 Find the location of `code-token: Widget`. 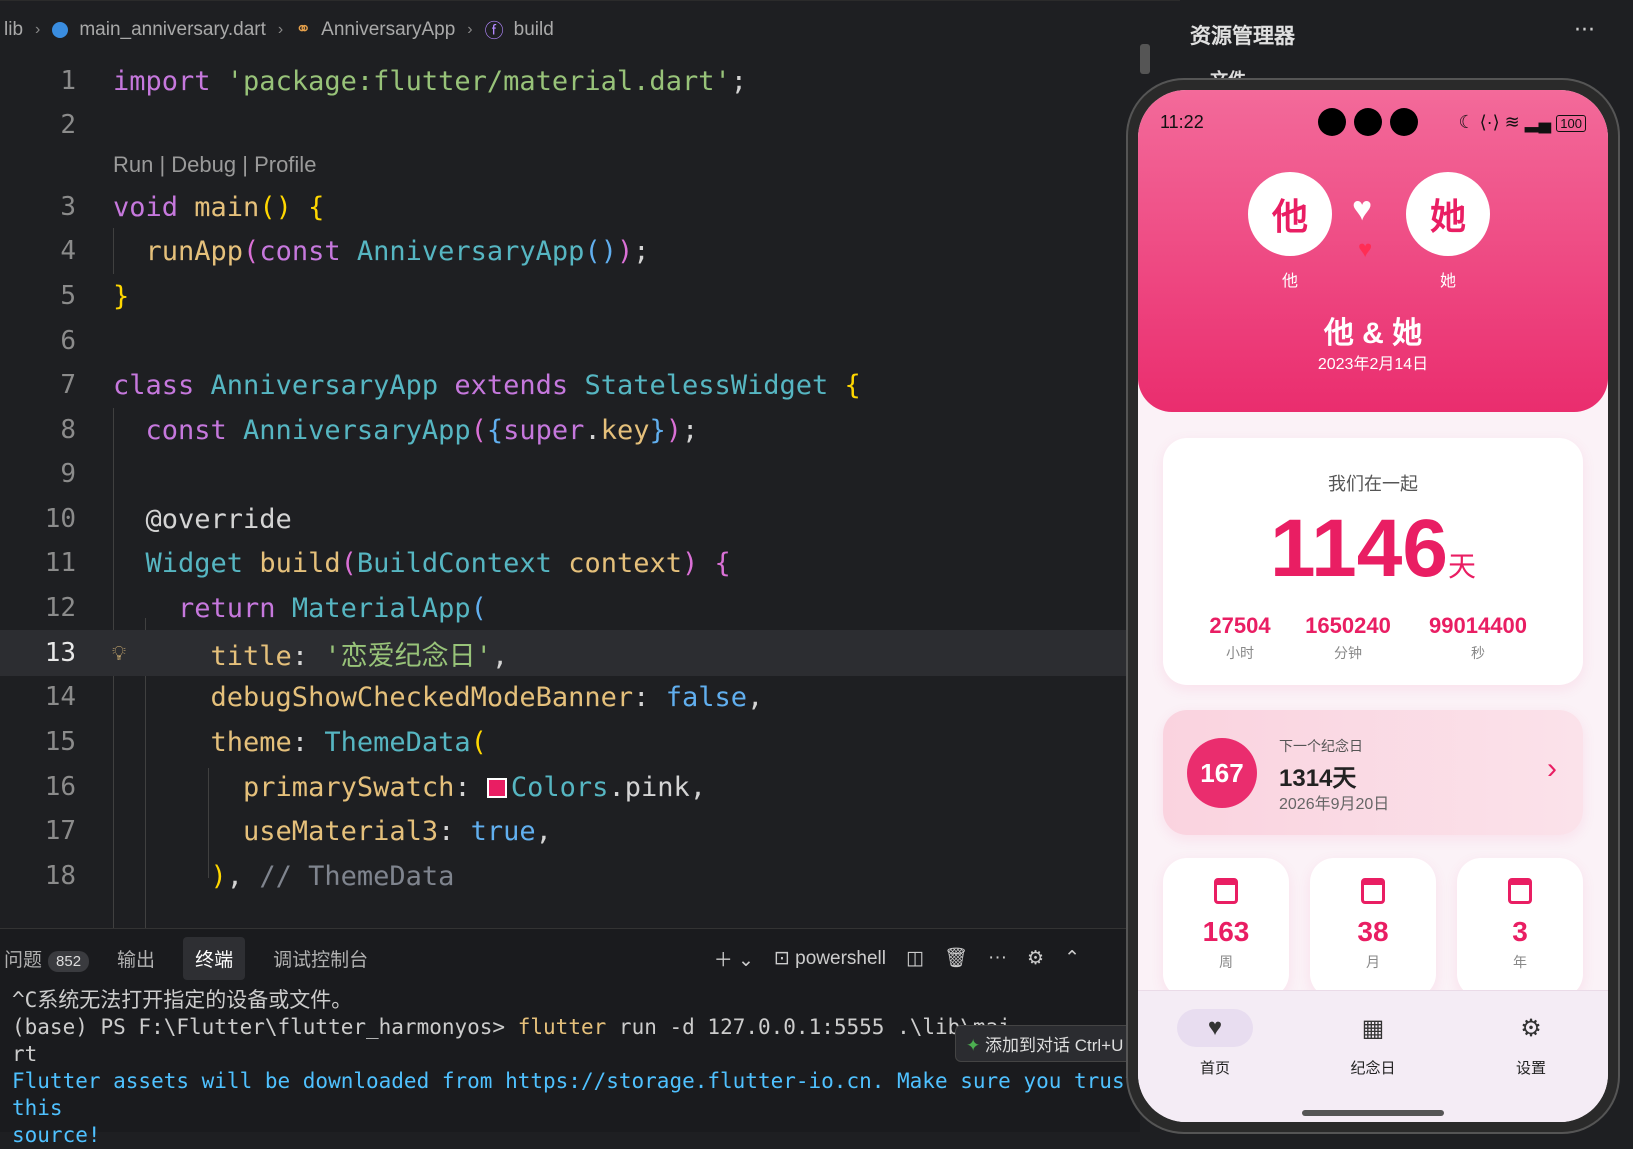

code-token: Widget is located at coordinates (186, 563).